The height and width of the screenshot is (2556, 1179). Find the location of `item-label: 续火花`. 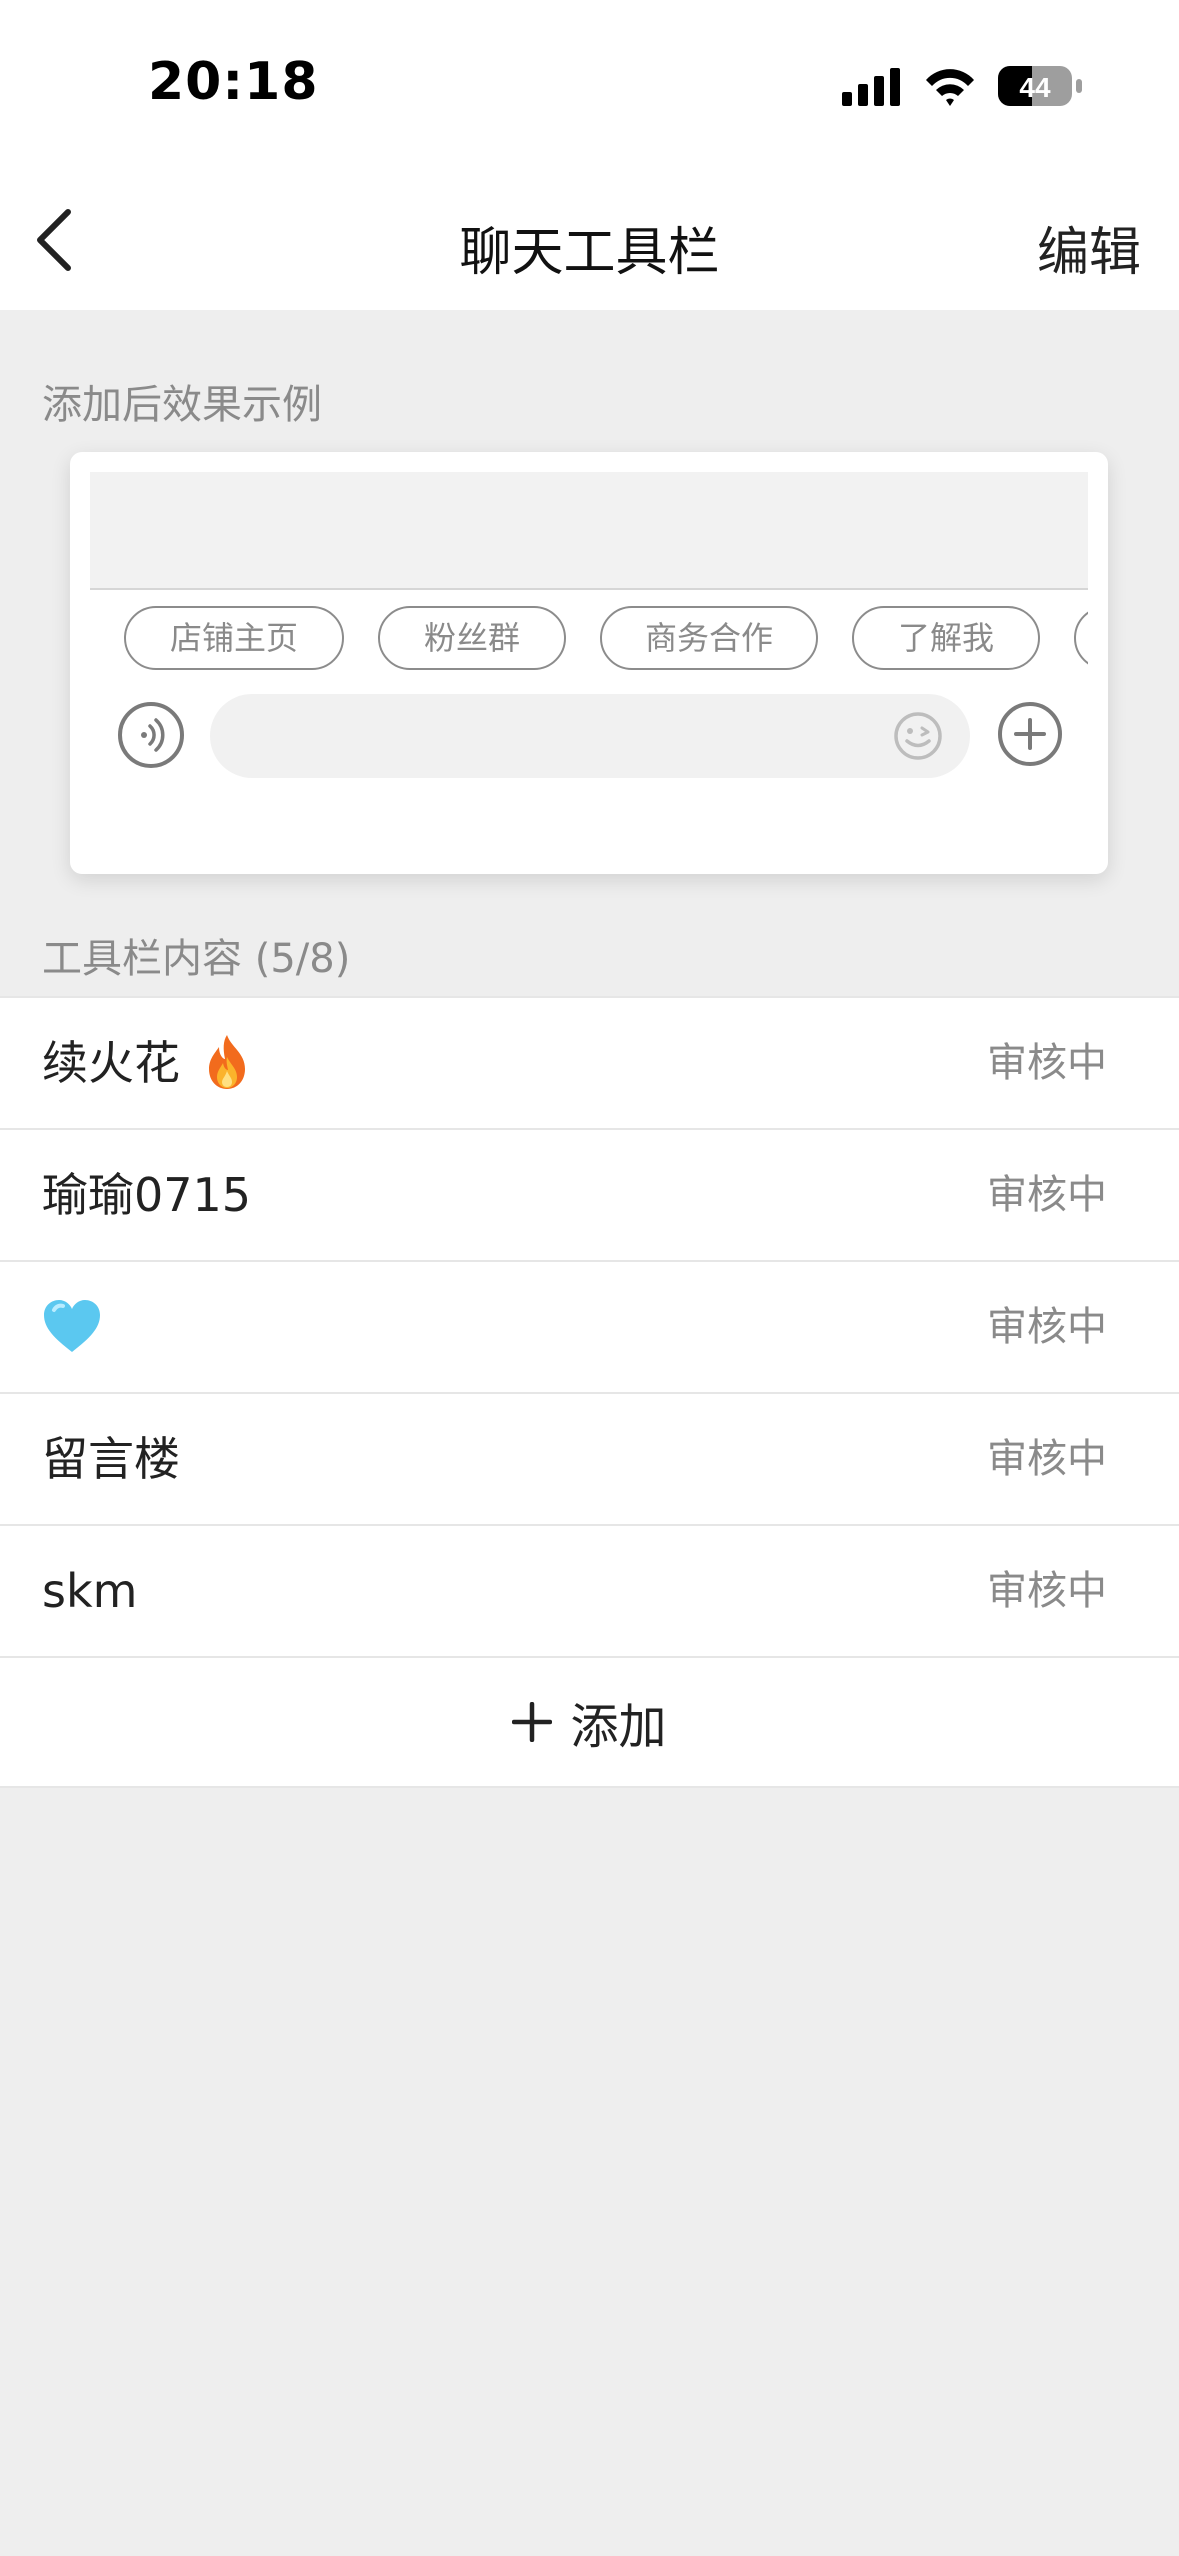

item-label: 续火花 is located at coordinates (111, 1063).